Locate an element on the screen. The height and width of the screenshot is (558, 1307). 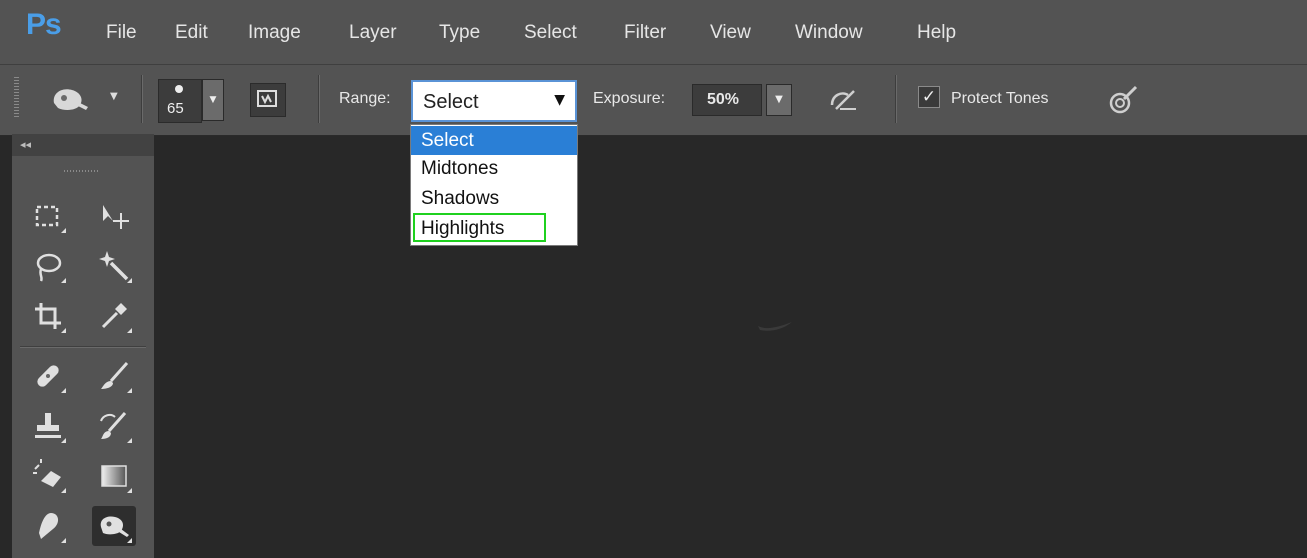
range-option-midtones: Midtones is located at coordinates (494, 170).